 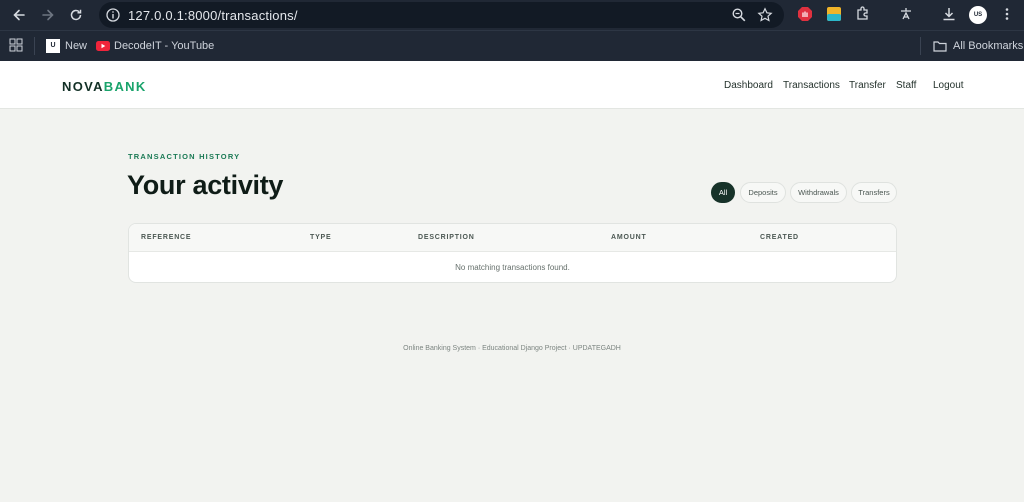 What do you see at coordinates (629, 237) in the screenshot?
I see `column-header-amount: AMOUNT` at bounding box center [629, 237].